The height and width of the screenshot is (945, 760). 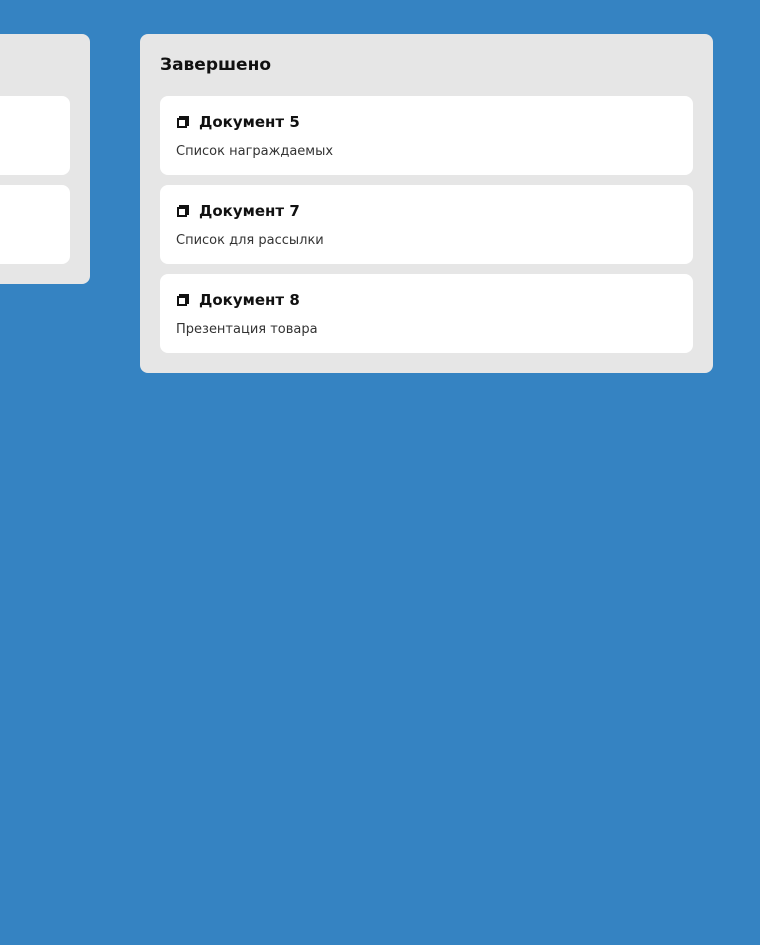 I want to click on card-header: Документ 7, so click(x=238, y=211).